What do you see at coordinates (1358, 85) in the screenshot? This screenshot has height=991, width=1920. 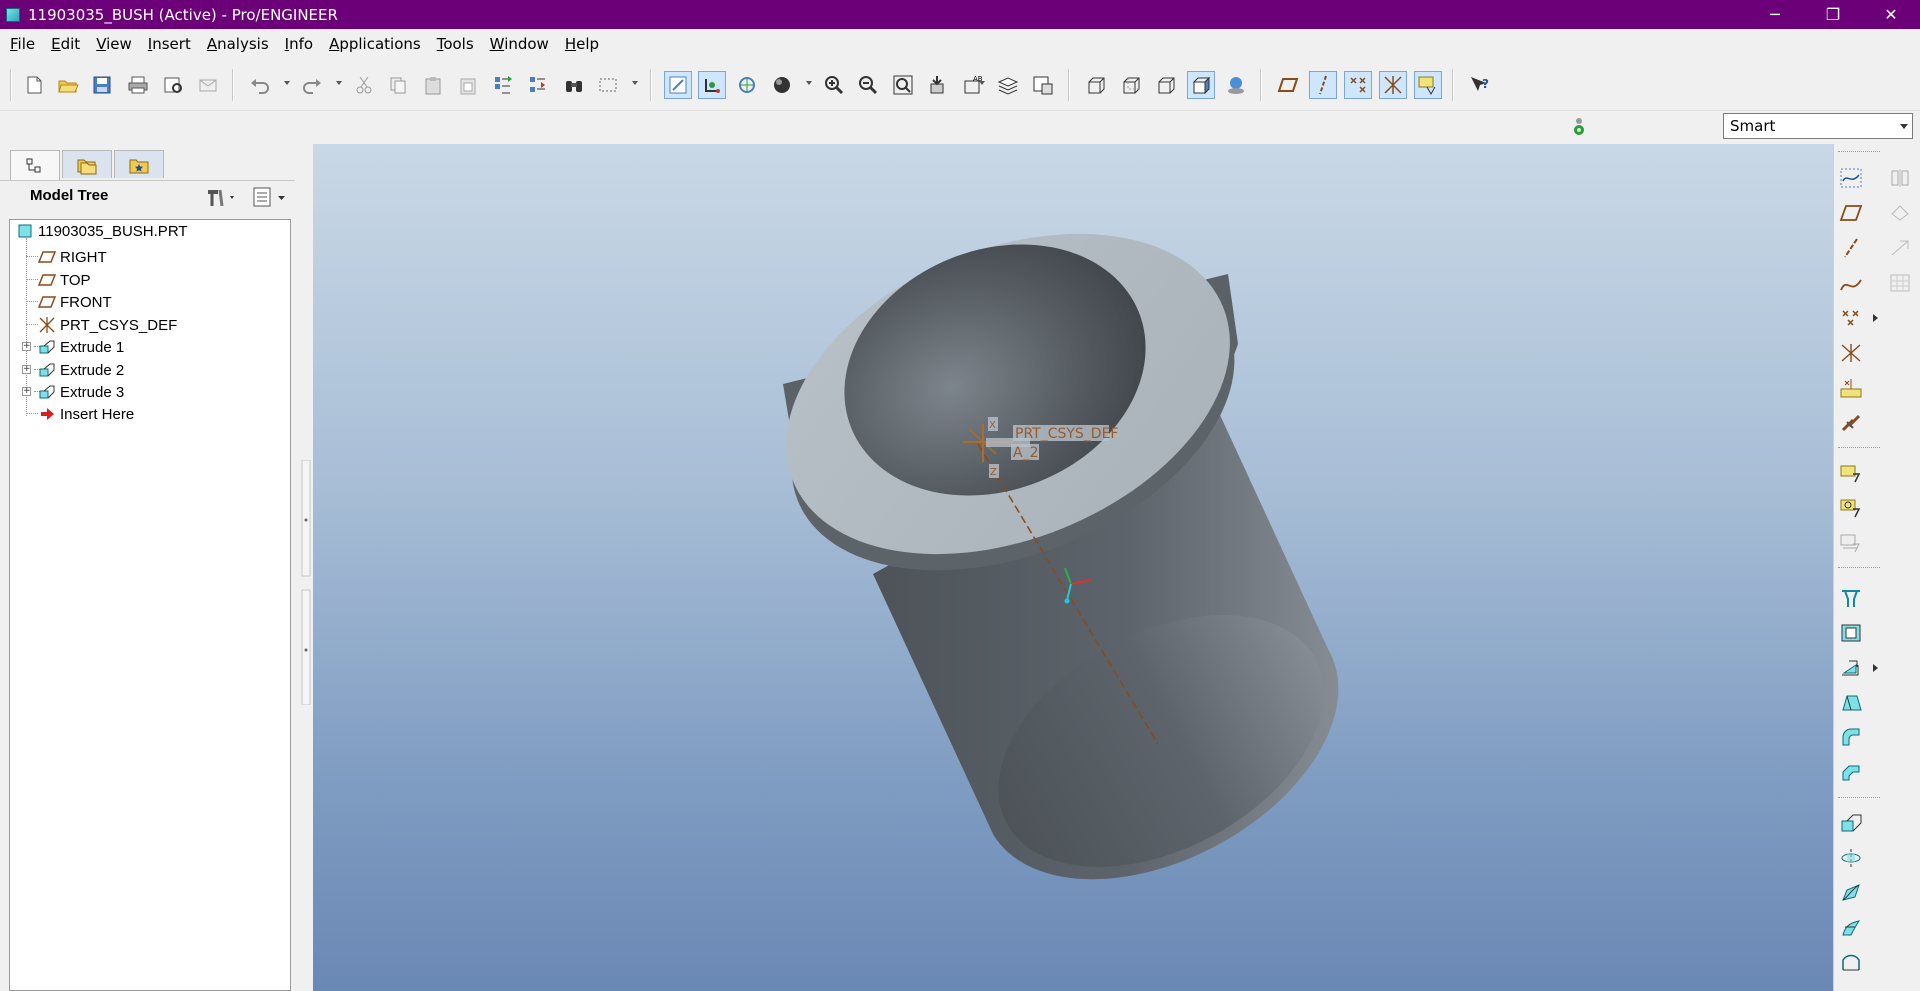 I see `datum-point-display-icon` at bounding box center [1358, 85].